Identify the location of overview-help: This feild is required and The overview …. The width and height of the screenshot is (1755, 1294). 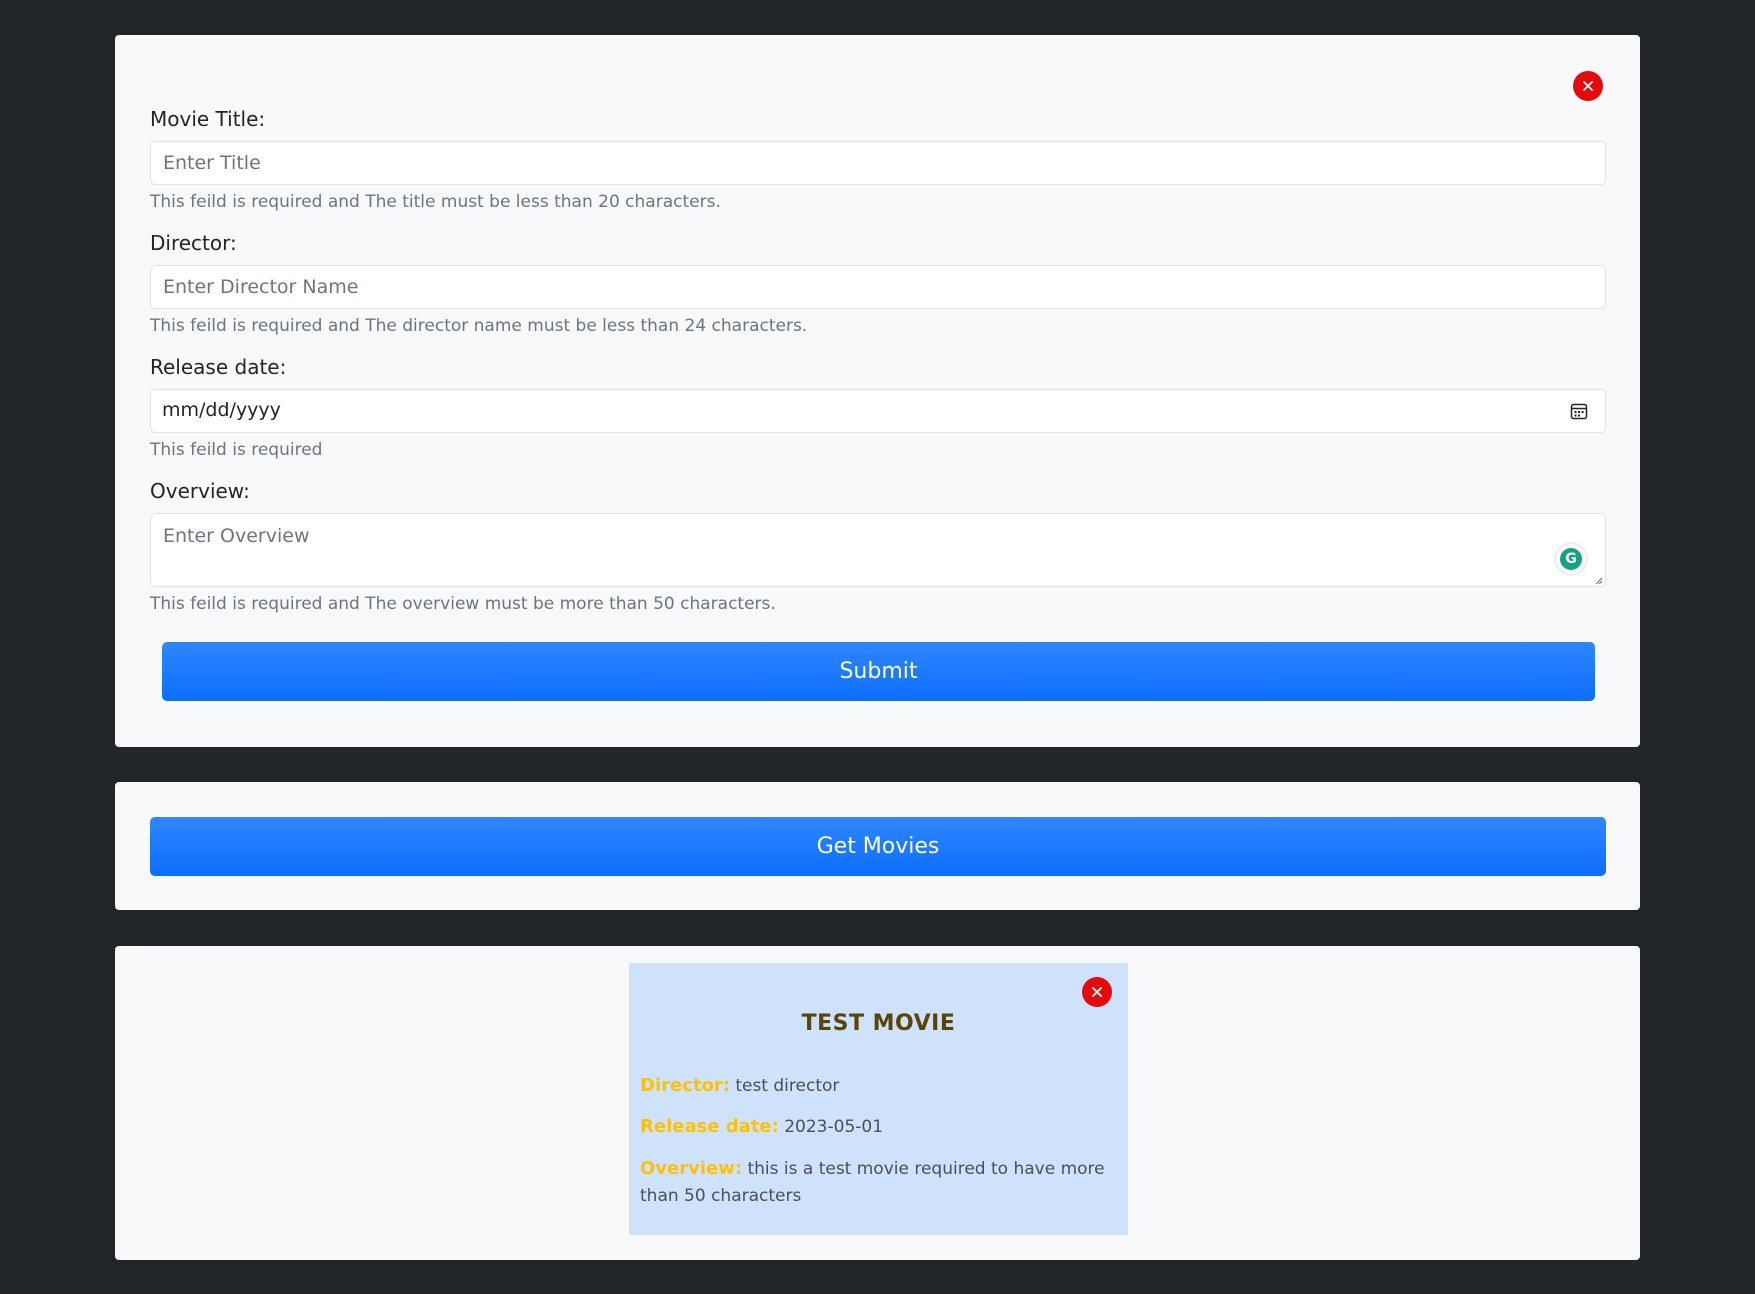
(463, 604).